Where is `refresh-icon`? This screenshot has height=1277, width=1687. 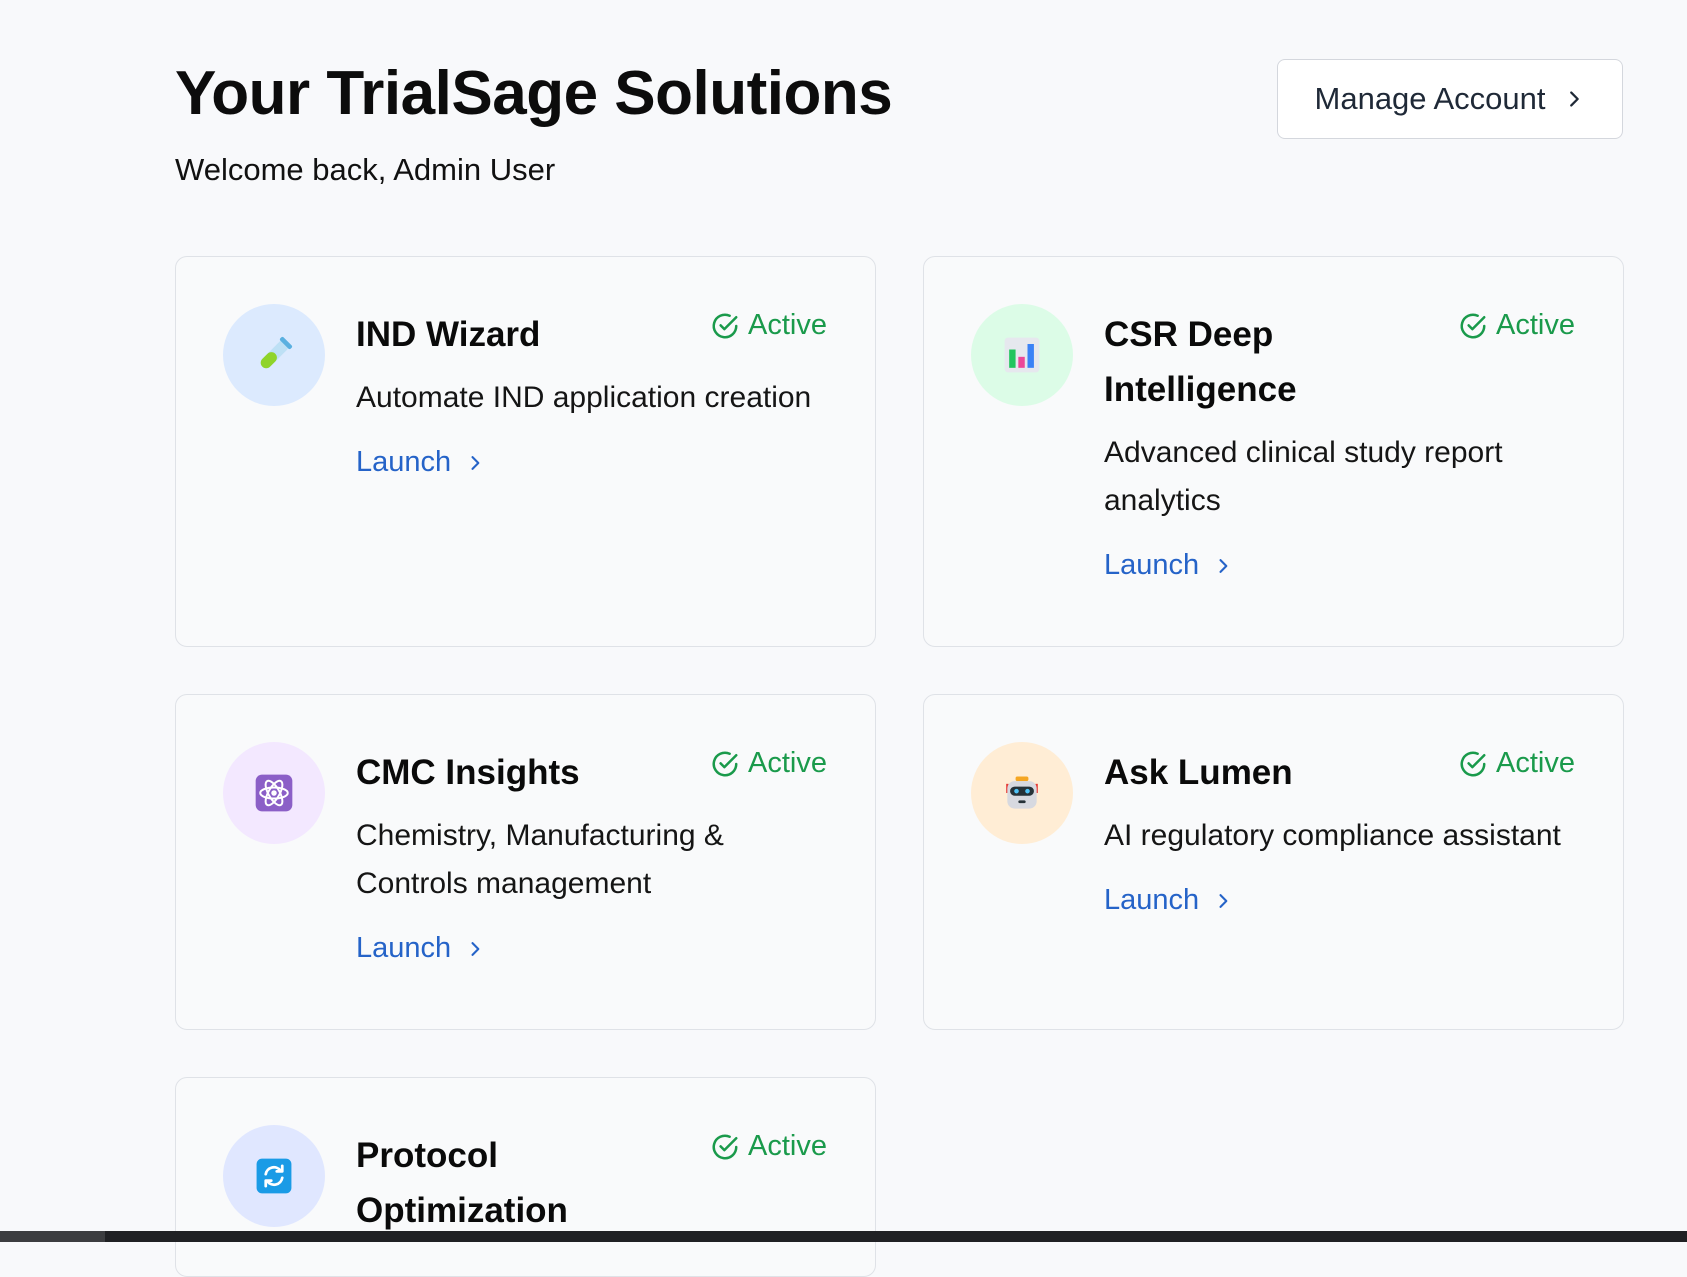
refresh-icon is located at coordinates (274, 1176).